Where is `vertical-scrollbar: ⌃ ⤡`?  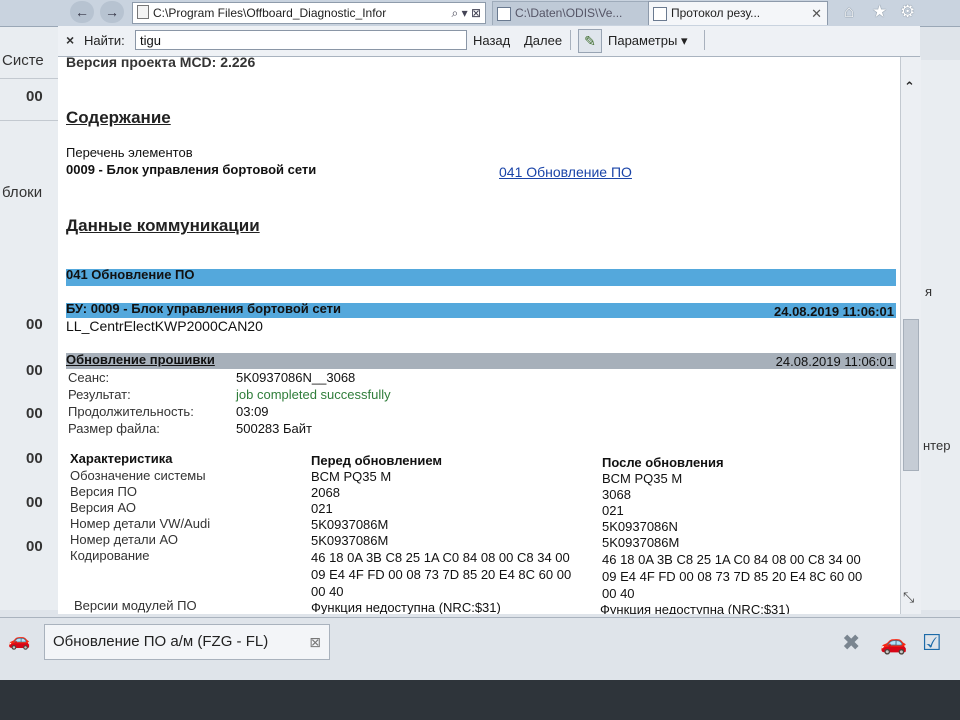
vertical-scrollbar: ⌃ ⤡ is located at coordinates (910, 335).